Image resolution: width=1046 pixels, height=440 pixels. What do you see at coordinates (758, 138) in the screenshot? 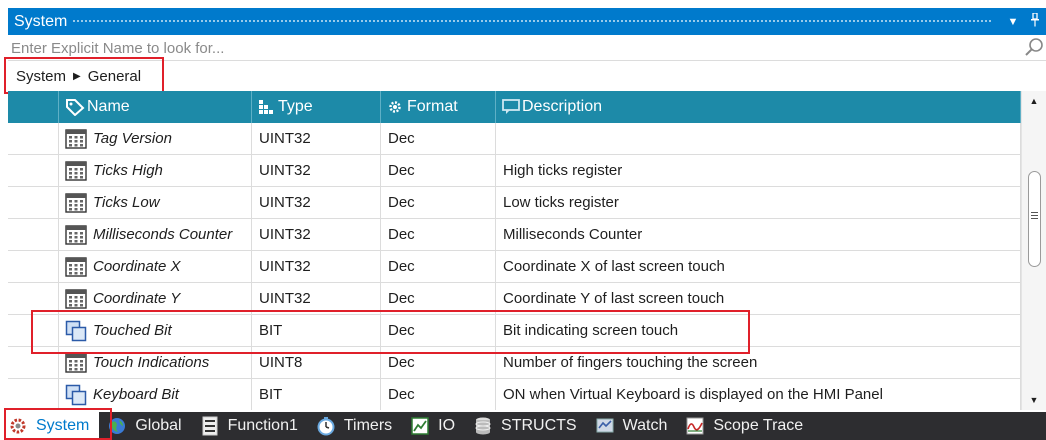
I see `cell-description` at bounding box center [758, 138].